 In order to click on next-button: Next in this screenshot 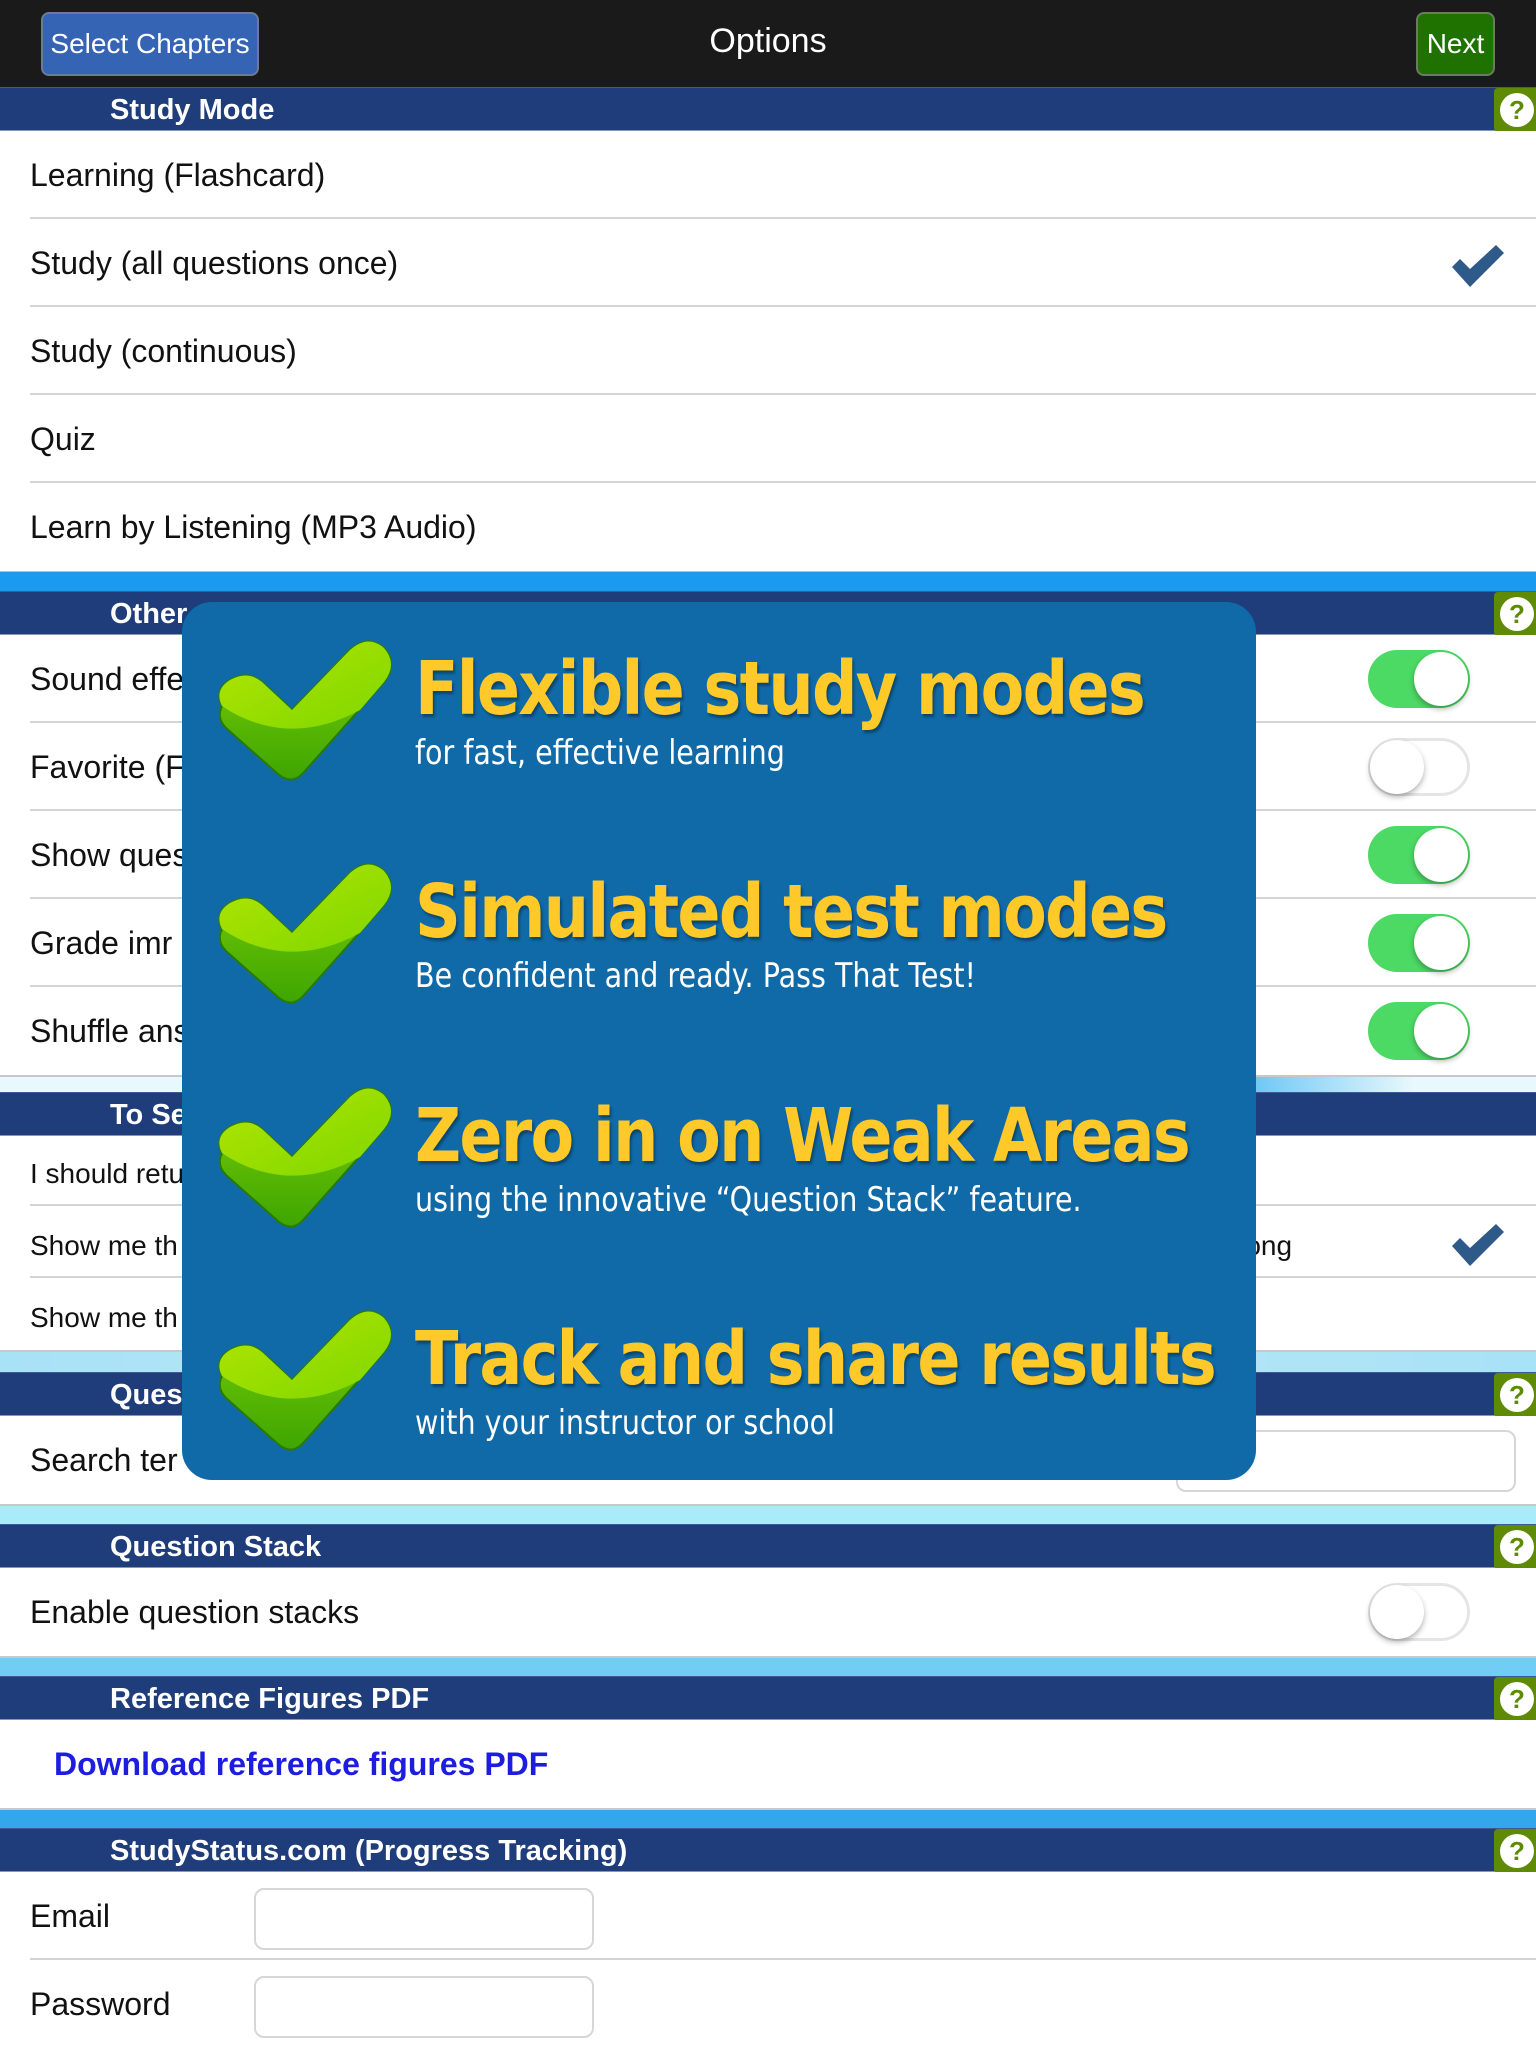, I will do `click(1455, 44)`.